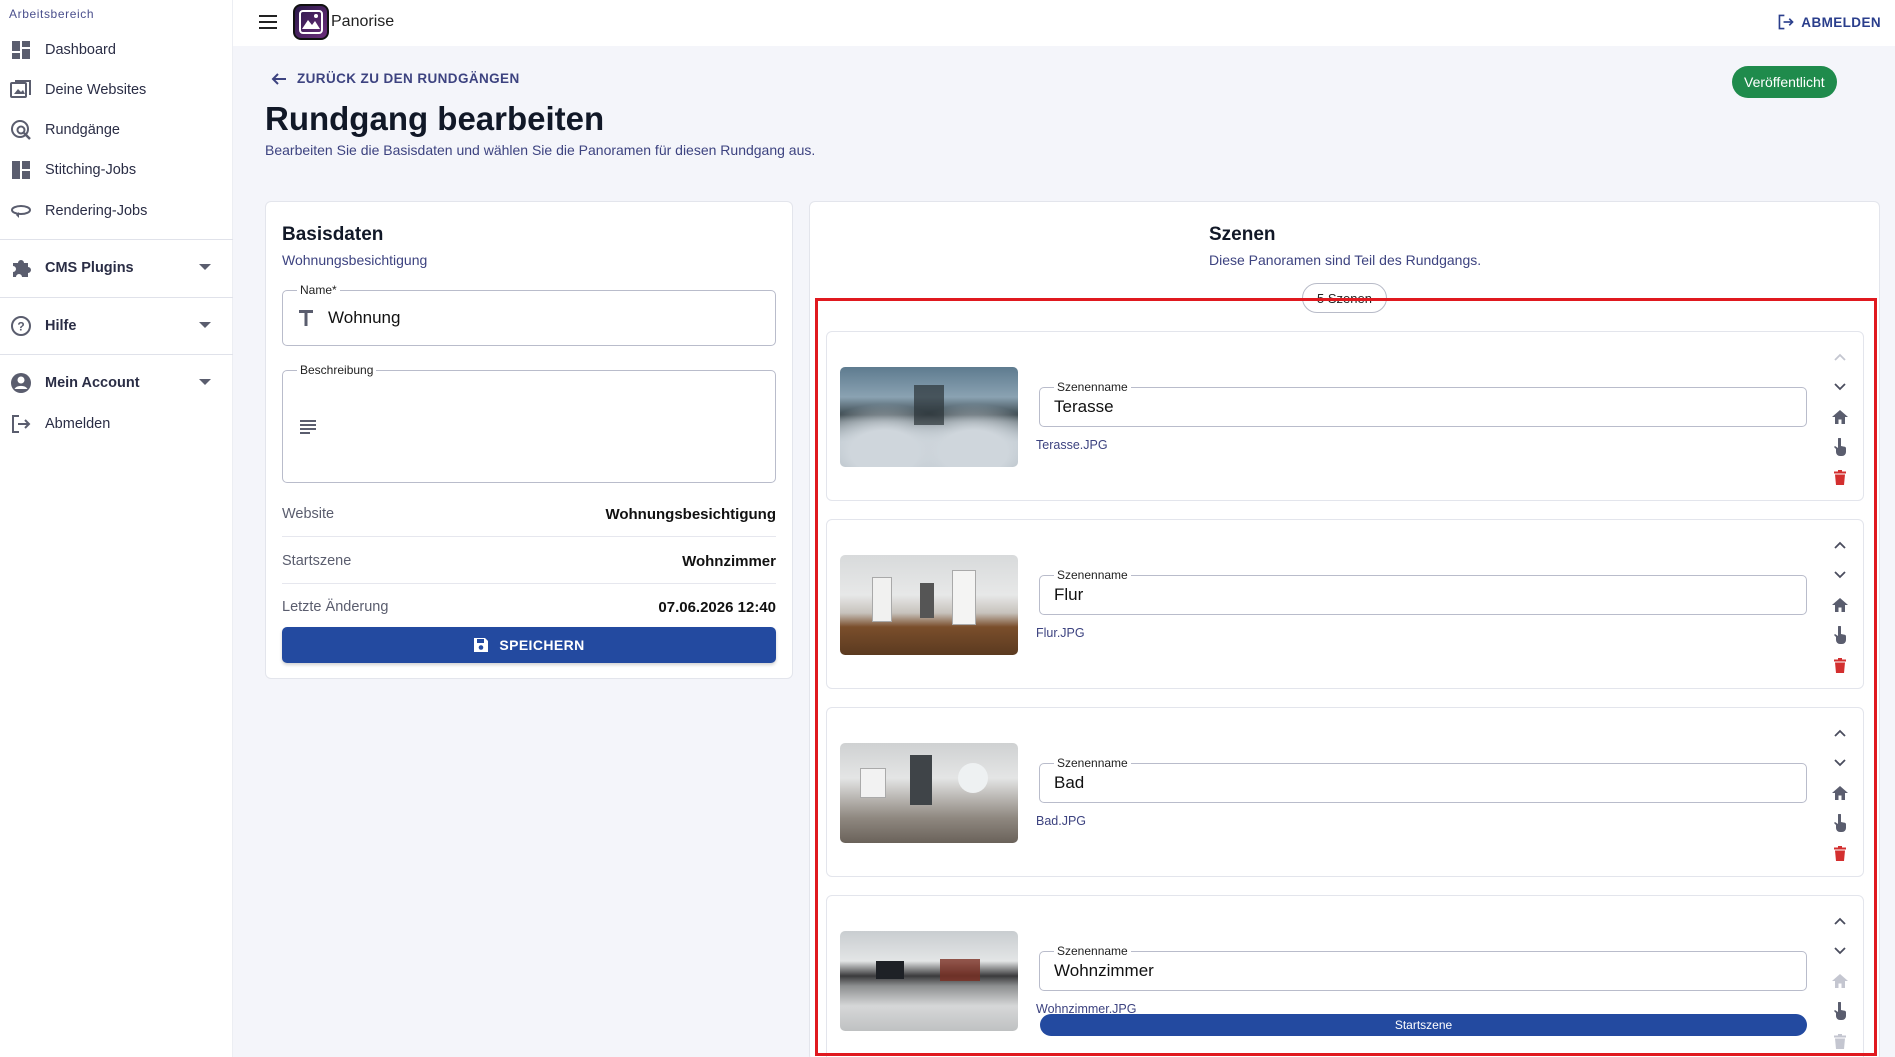 This screenshot has height=1057, width=1895. Describe the element at coordinates (529, 514) in the screenshot. I see `info-row-website: Website Wohnungsbesichtigung` at that location.